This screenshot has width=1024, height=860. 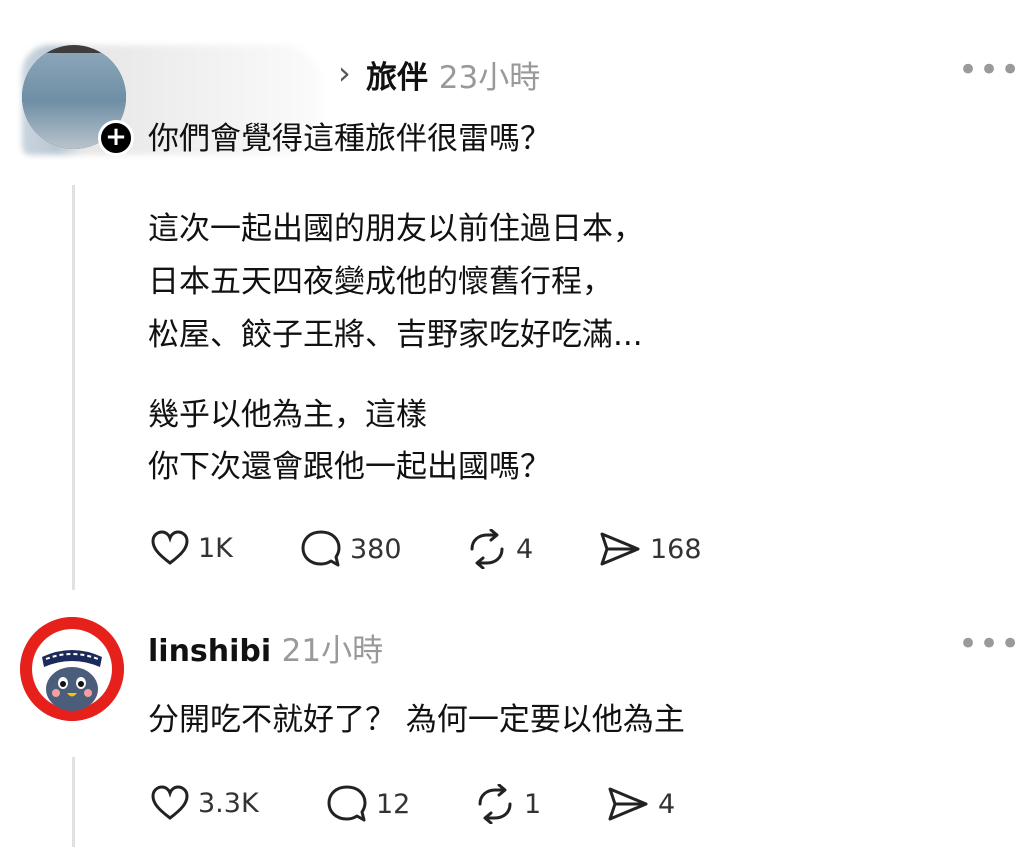 What do you see at coordinates (489, 78) in the screenshot?
I see `post-time: 23小時` at bounding box center [489, 78].